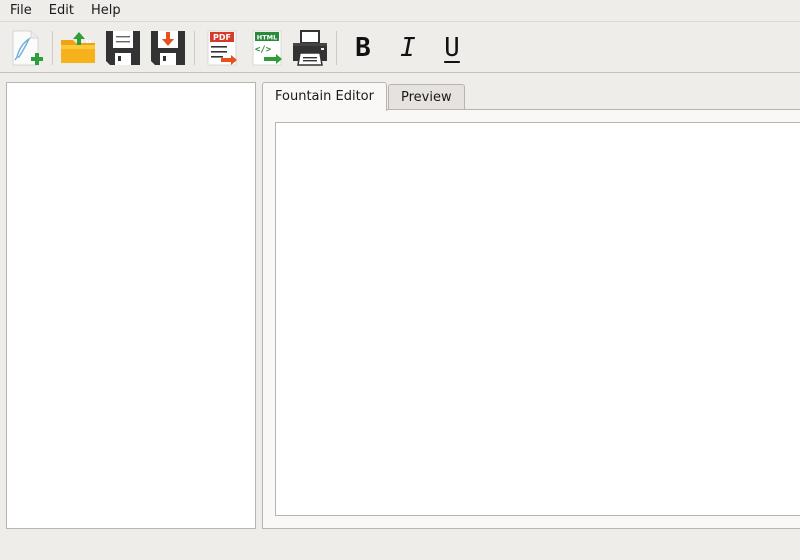 This screenshot has height=560, width=800. I want to click on underline-button: U, so click(452, 48).